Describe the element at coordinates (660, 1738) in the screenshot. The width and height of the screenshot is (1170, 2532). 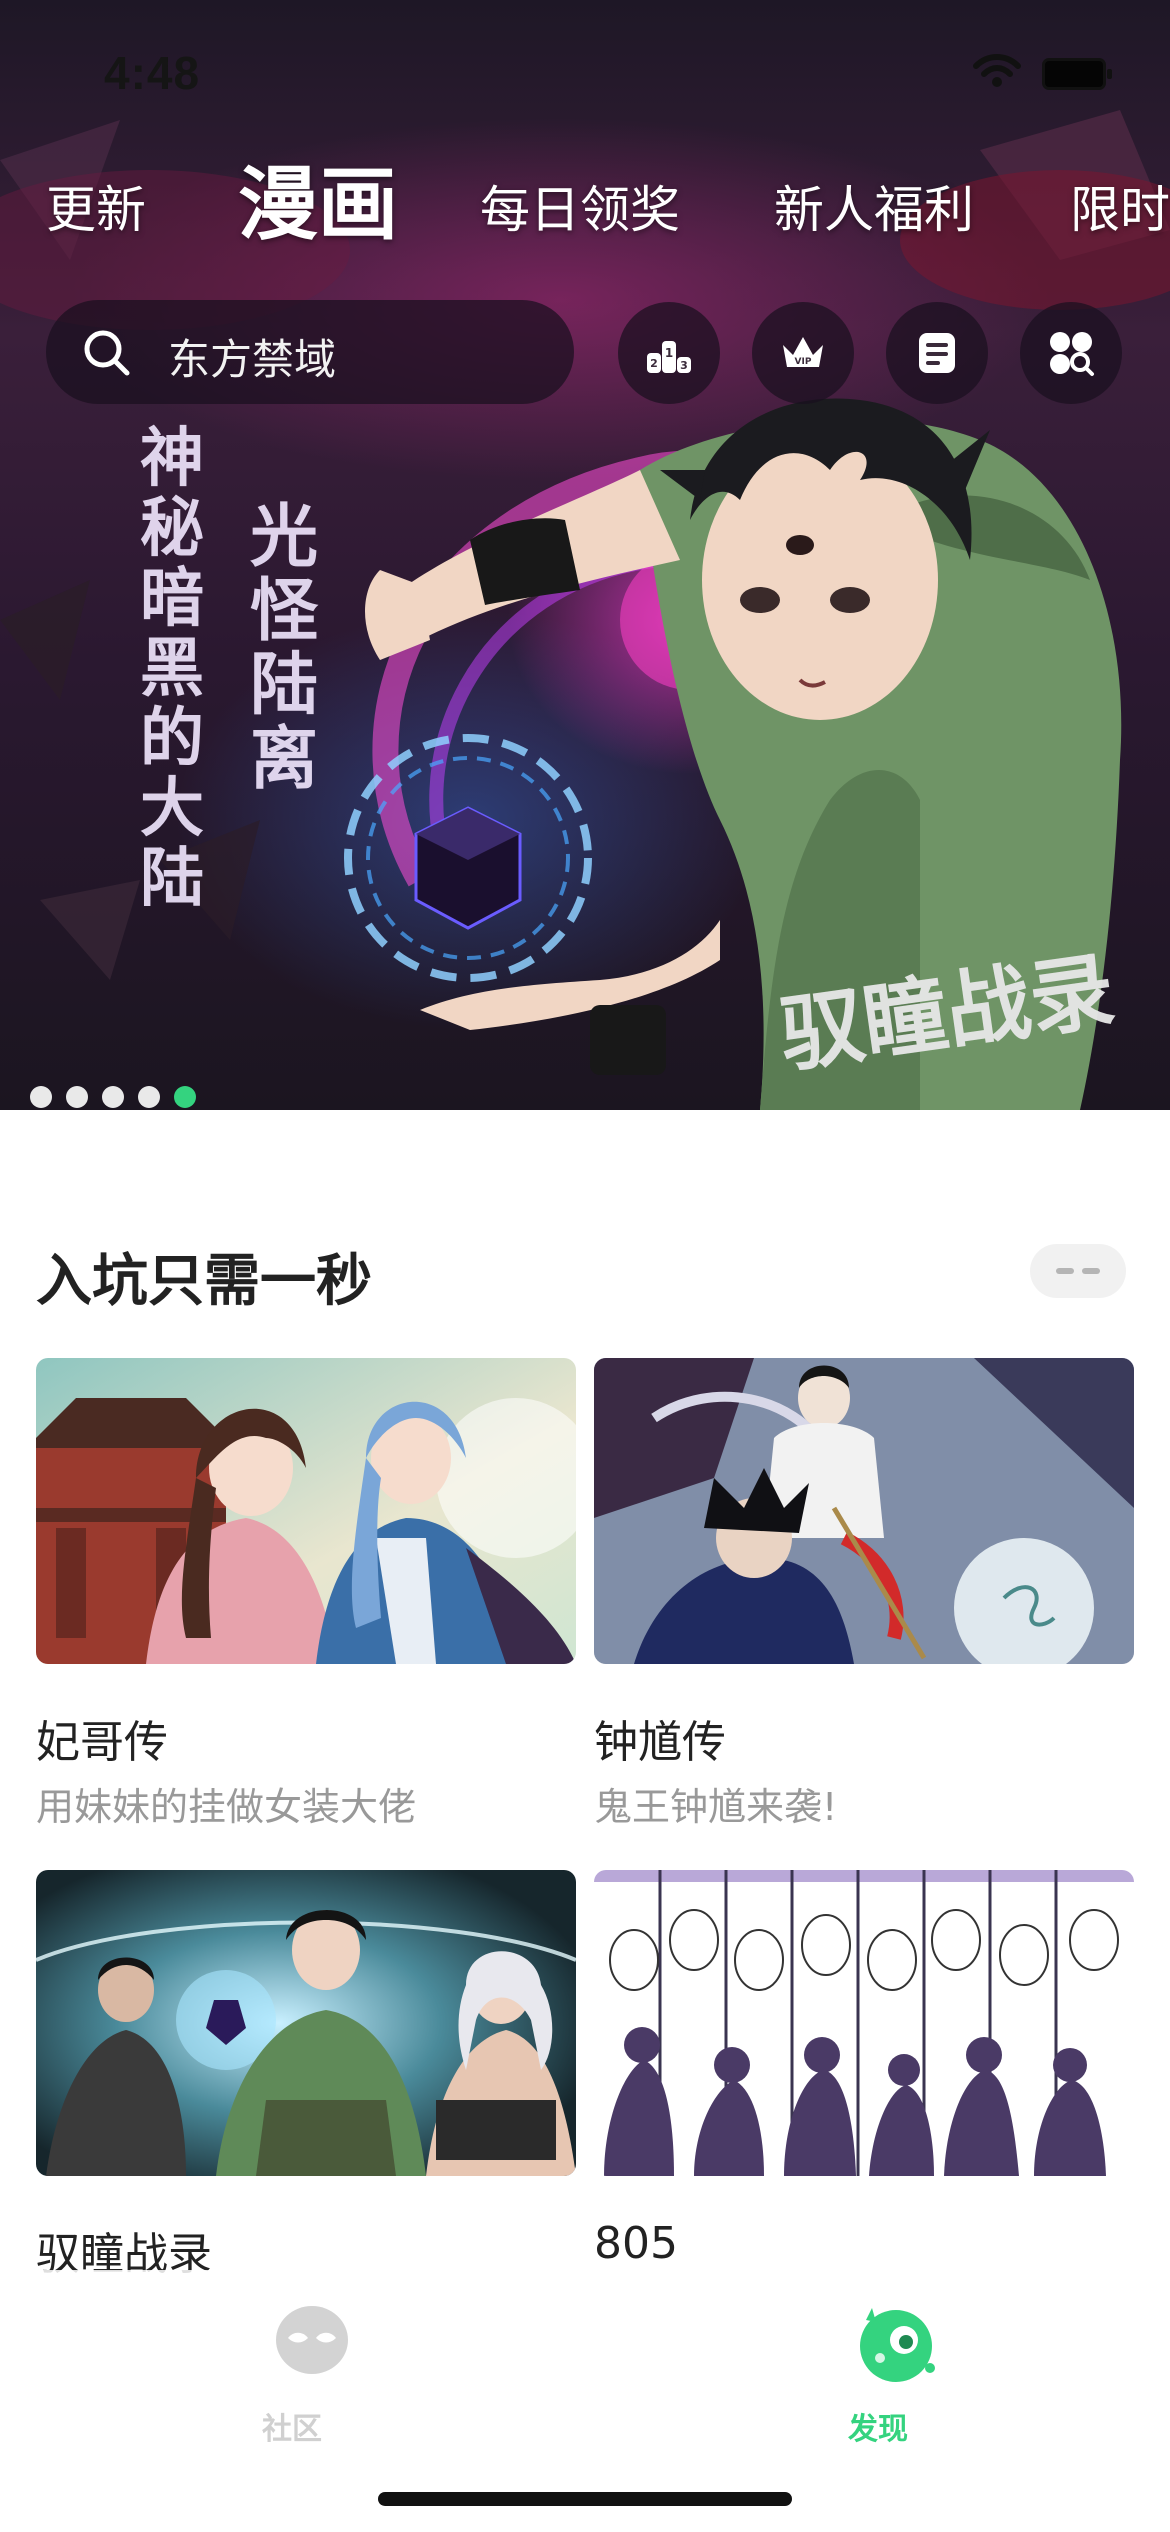
I see `comic-title: 钟馗传` at that location.